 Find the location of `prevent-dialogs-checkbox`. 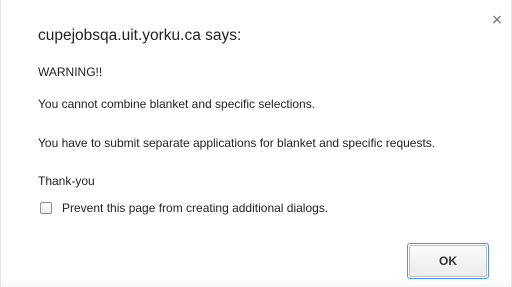

prevent-dialogs-checkbox is located at coordinates (46, 208).